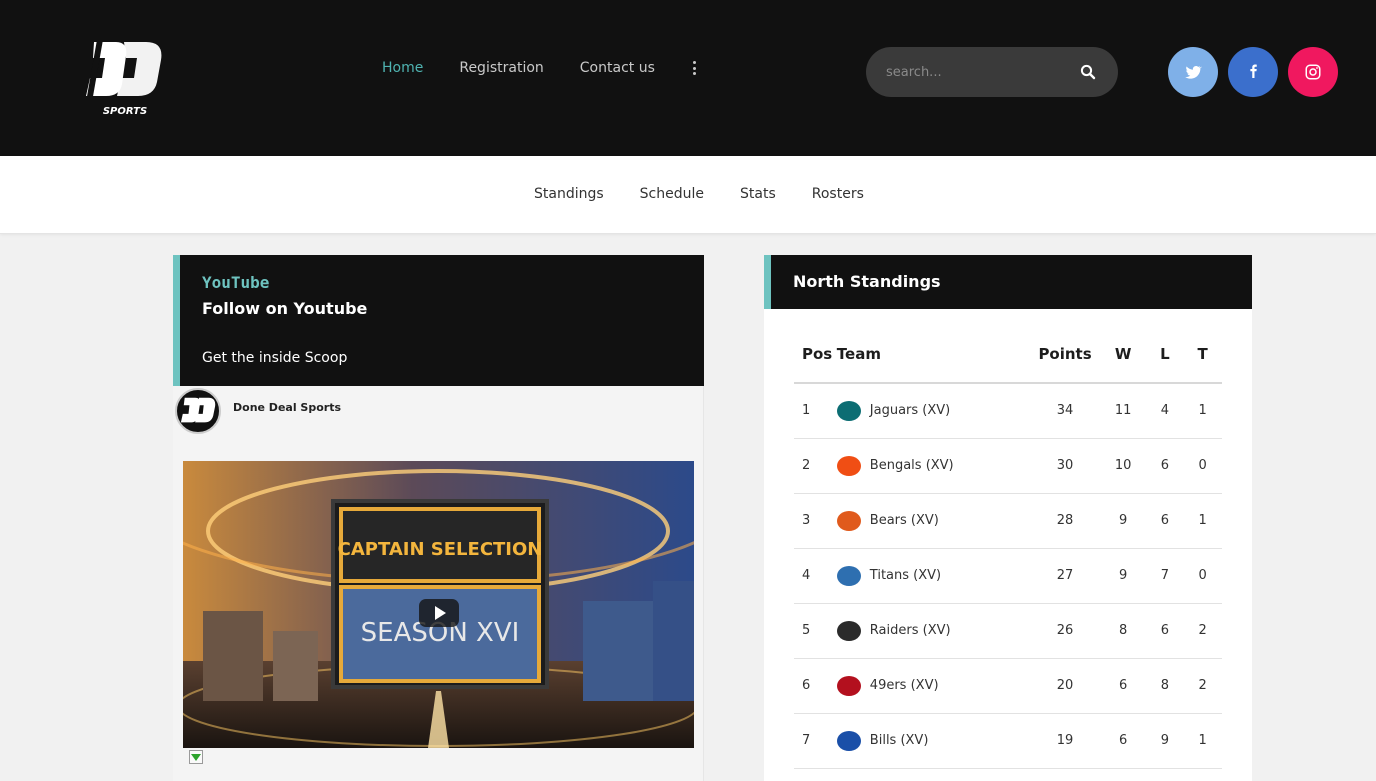 The width and height of the screenshot is (1376, 781). What do you see at coordinates (1065, 741) in the screenshot?
I see `row-points: 19` at bounding box center [1065, 741].